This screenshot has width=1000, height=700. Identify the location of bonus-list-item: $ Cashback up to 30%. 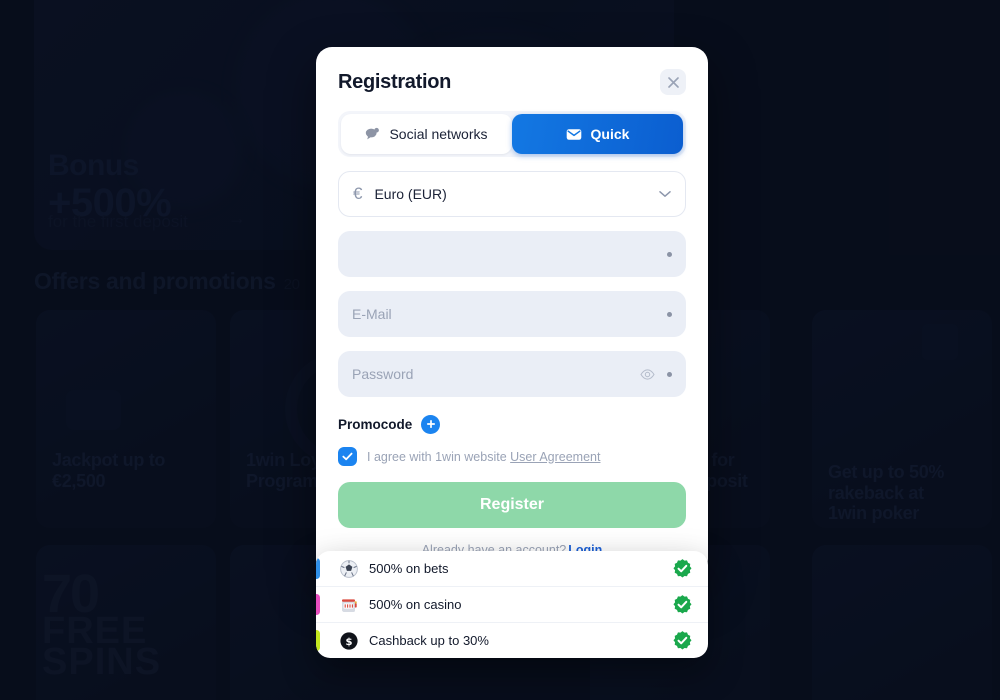
(512, 640).